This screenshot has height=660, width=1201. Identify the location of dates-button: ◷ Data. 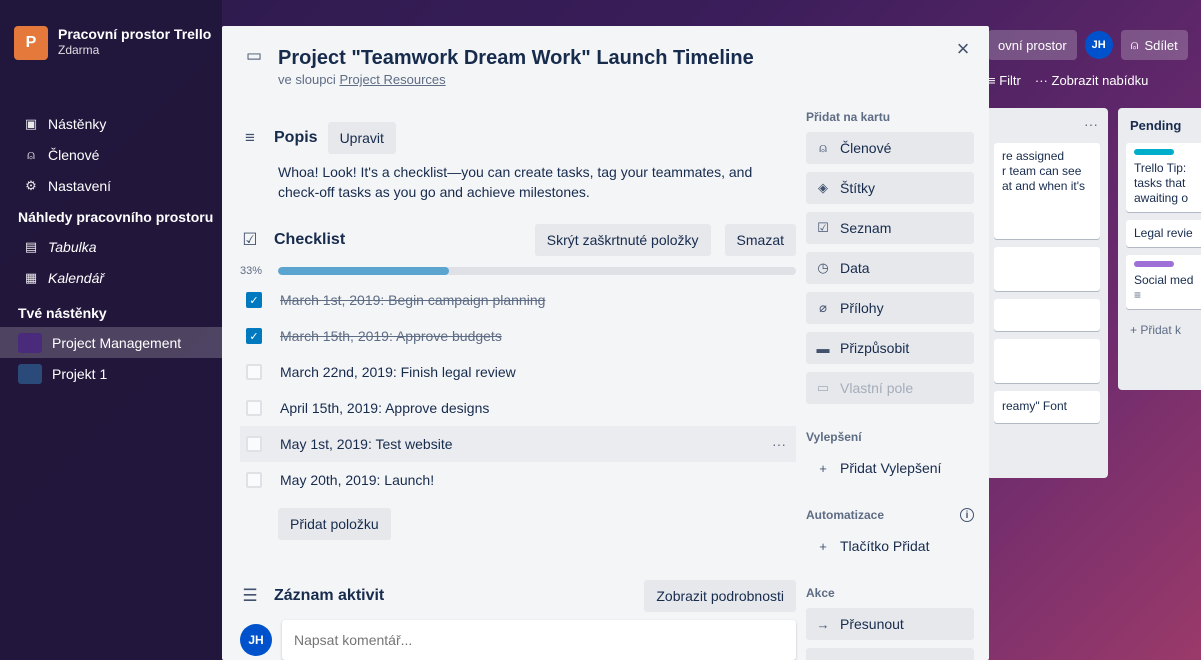
(890, 268).